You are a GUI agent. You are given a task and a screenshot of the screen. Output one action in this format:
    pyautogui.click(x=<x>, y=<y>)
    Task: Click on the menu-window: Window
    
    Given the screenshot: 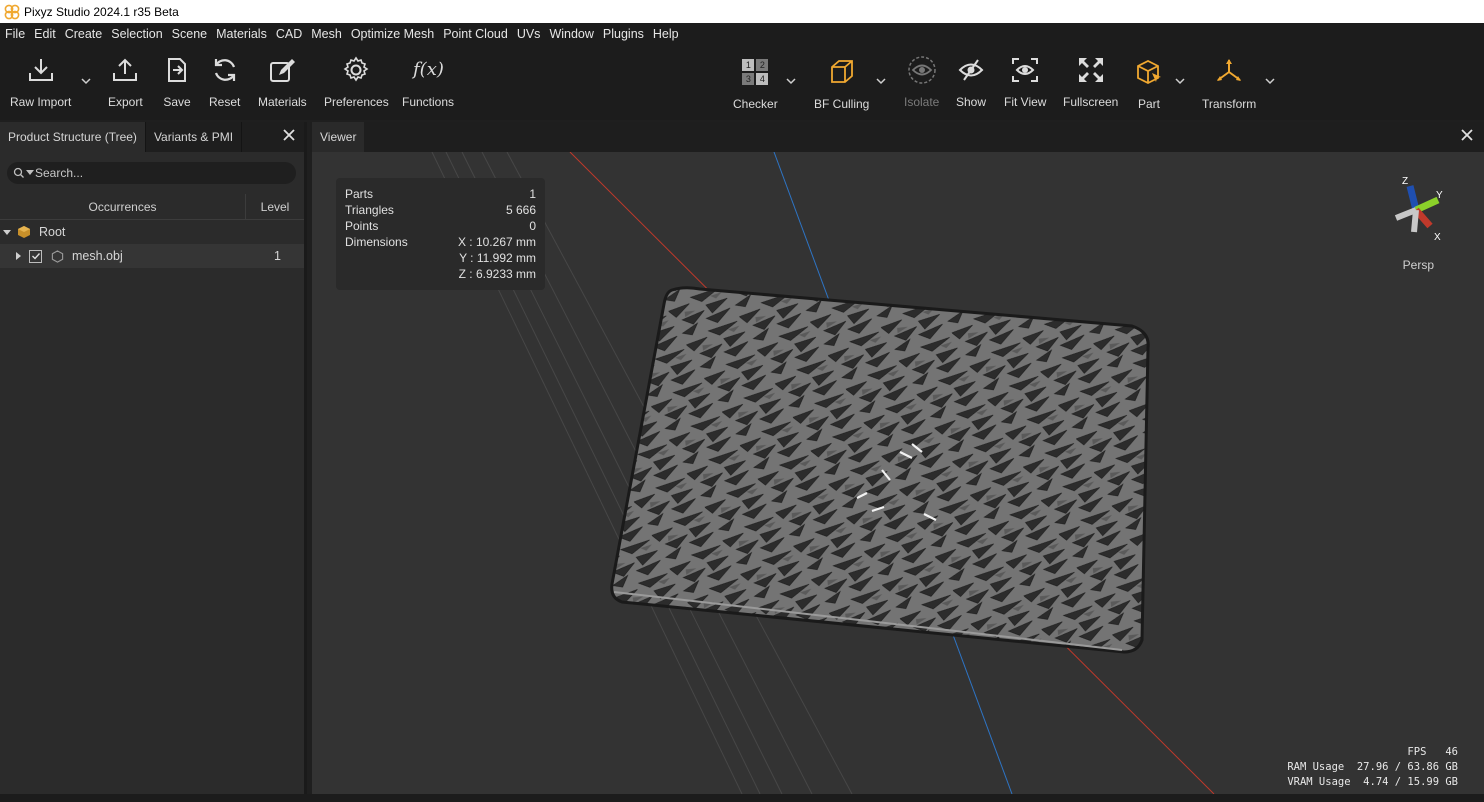 What is the action you would take?
    pyautogui.click(x=573, y=34)
    